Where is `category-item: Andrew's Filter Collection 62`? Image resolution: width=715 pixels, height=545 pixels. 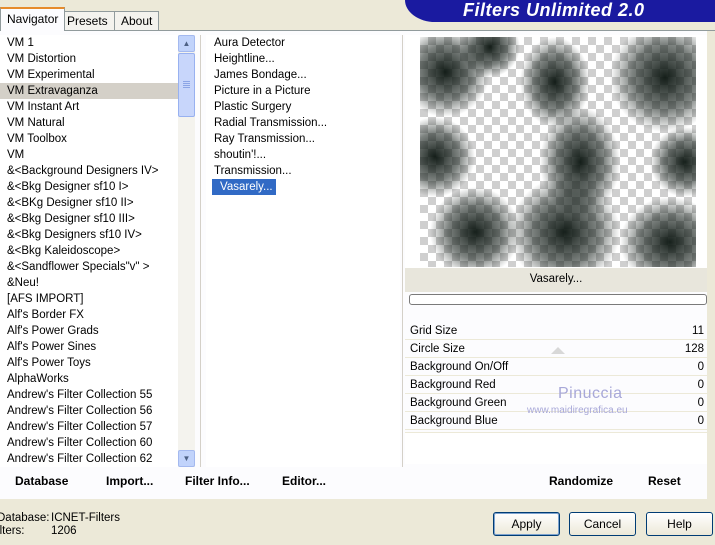 category-item: Andrew's Filter Collection 62 is located at coordinates (89, 459).